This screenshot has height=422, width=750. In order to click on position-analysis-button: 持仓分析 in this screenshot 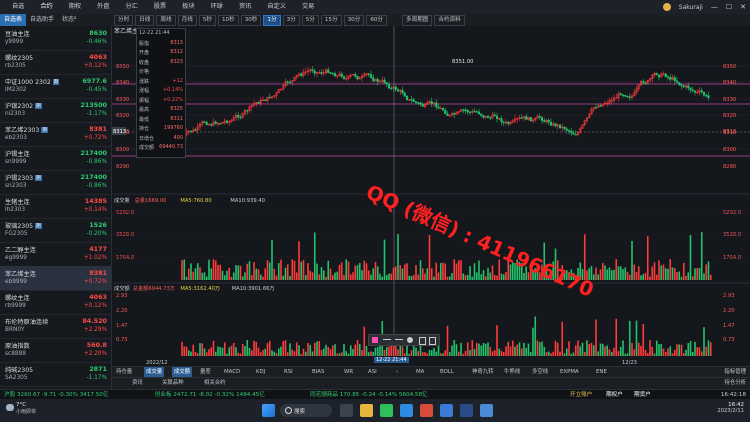, I will do `click(735, 383)`.